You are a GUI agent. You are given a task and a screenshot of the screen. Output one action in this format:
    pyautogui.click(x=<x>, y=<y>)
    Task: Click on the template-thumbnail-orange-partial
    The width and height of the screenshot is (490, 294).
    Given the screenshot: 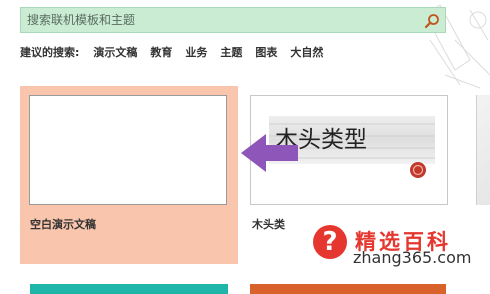 What is the action you would take?
    pyautogui.click(x=348, y=289)
    